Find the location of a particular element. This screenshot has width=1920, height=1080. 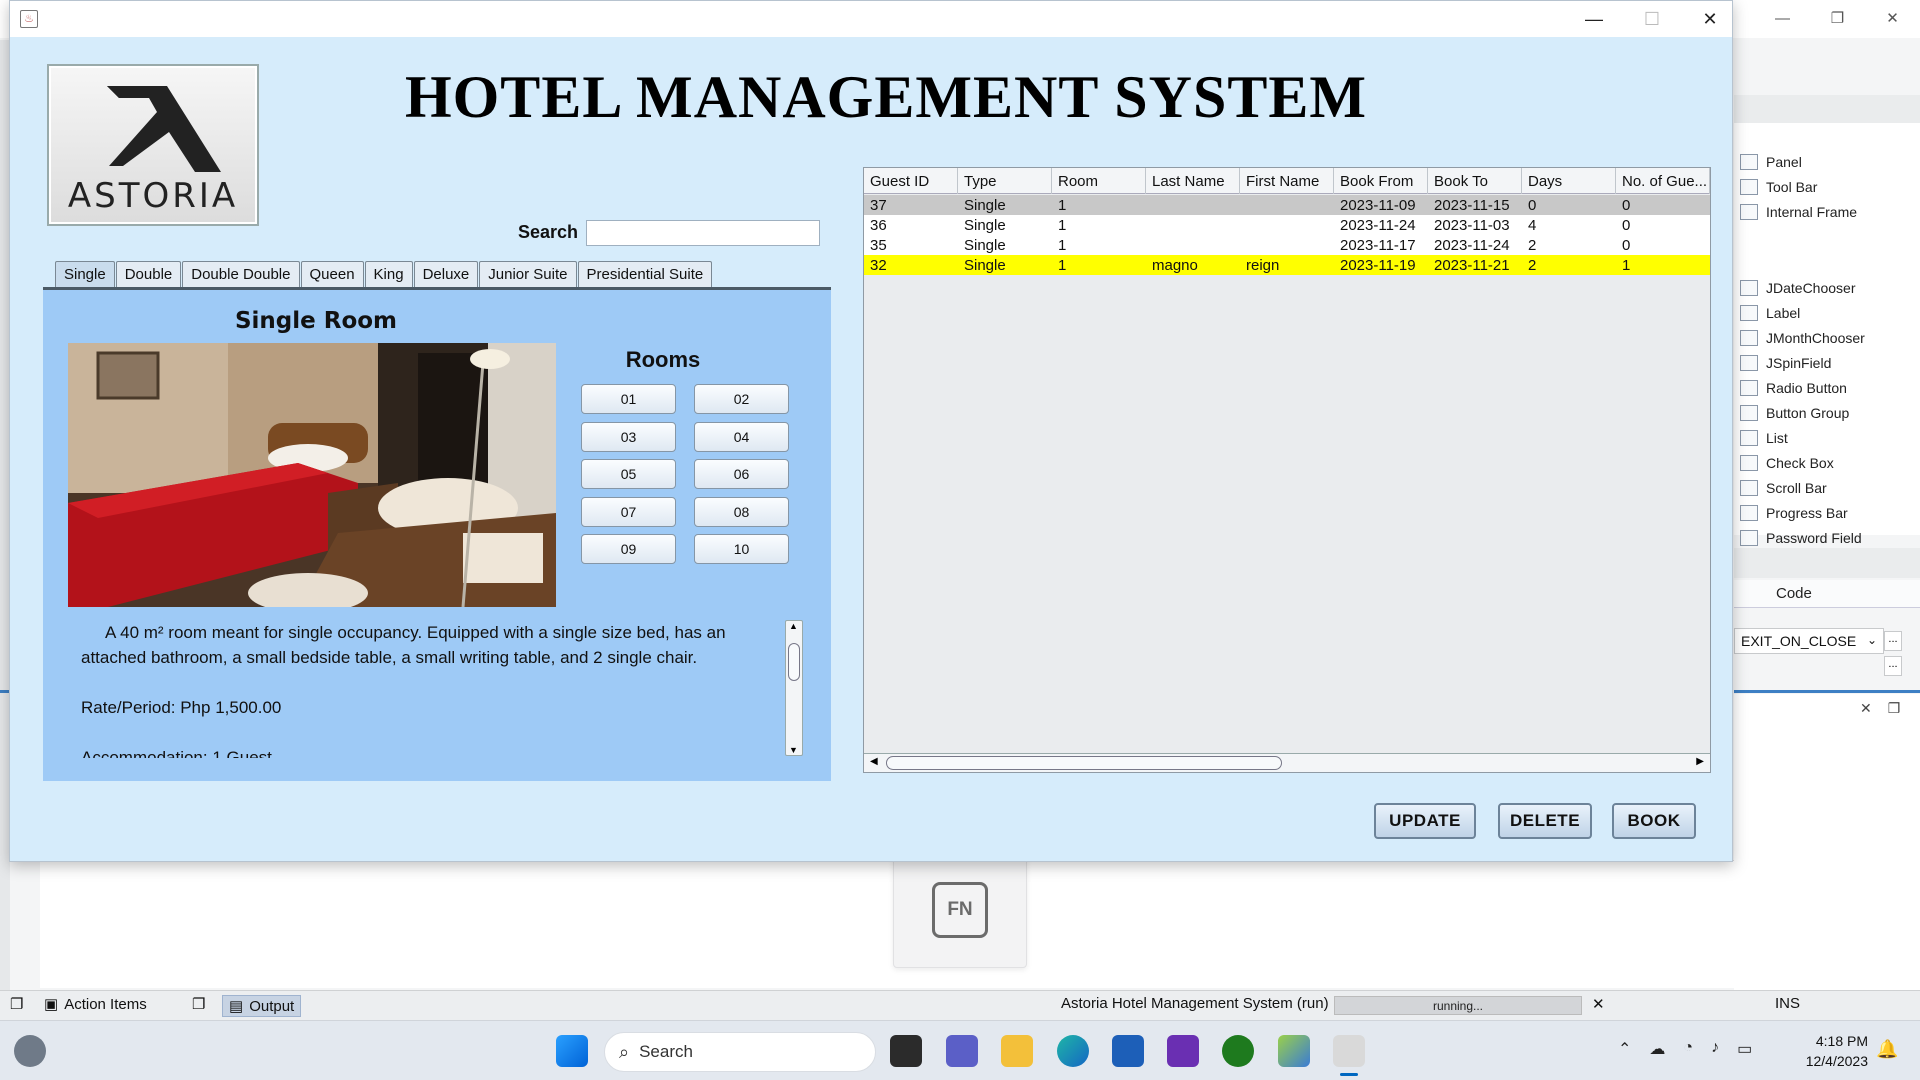

update-button: UPDATE is located at coordinates (1425, 821).